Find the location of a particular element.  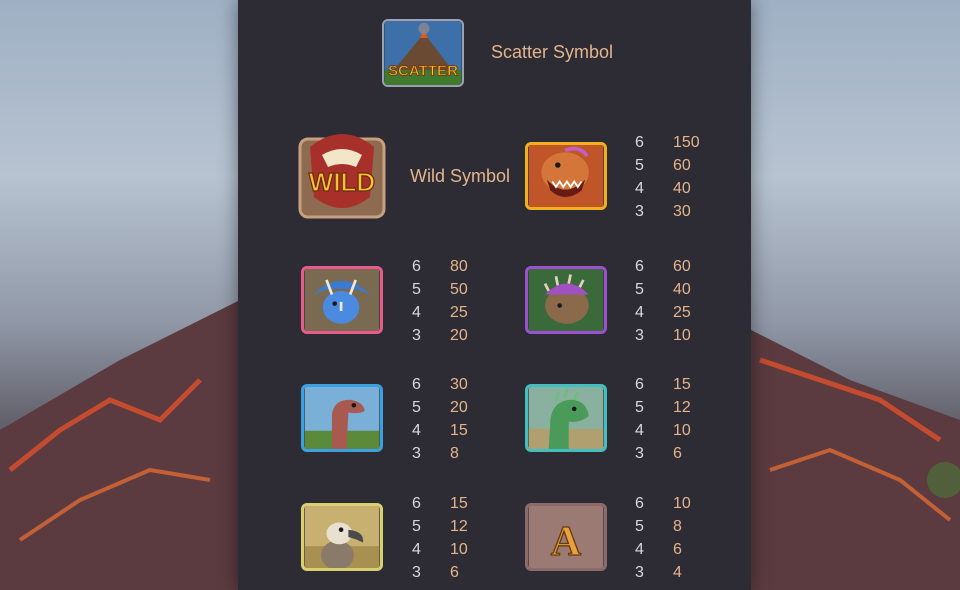

letter-a-icon: A is located at coordinates (566, 537).